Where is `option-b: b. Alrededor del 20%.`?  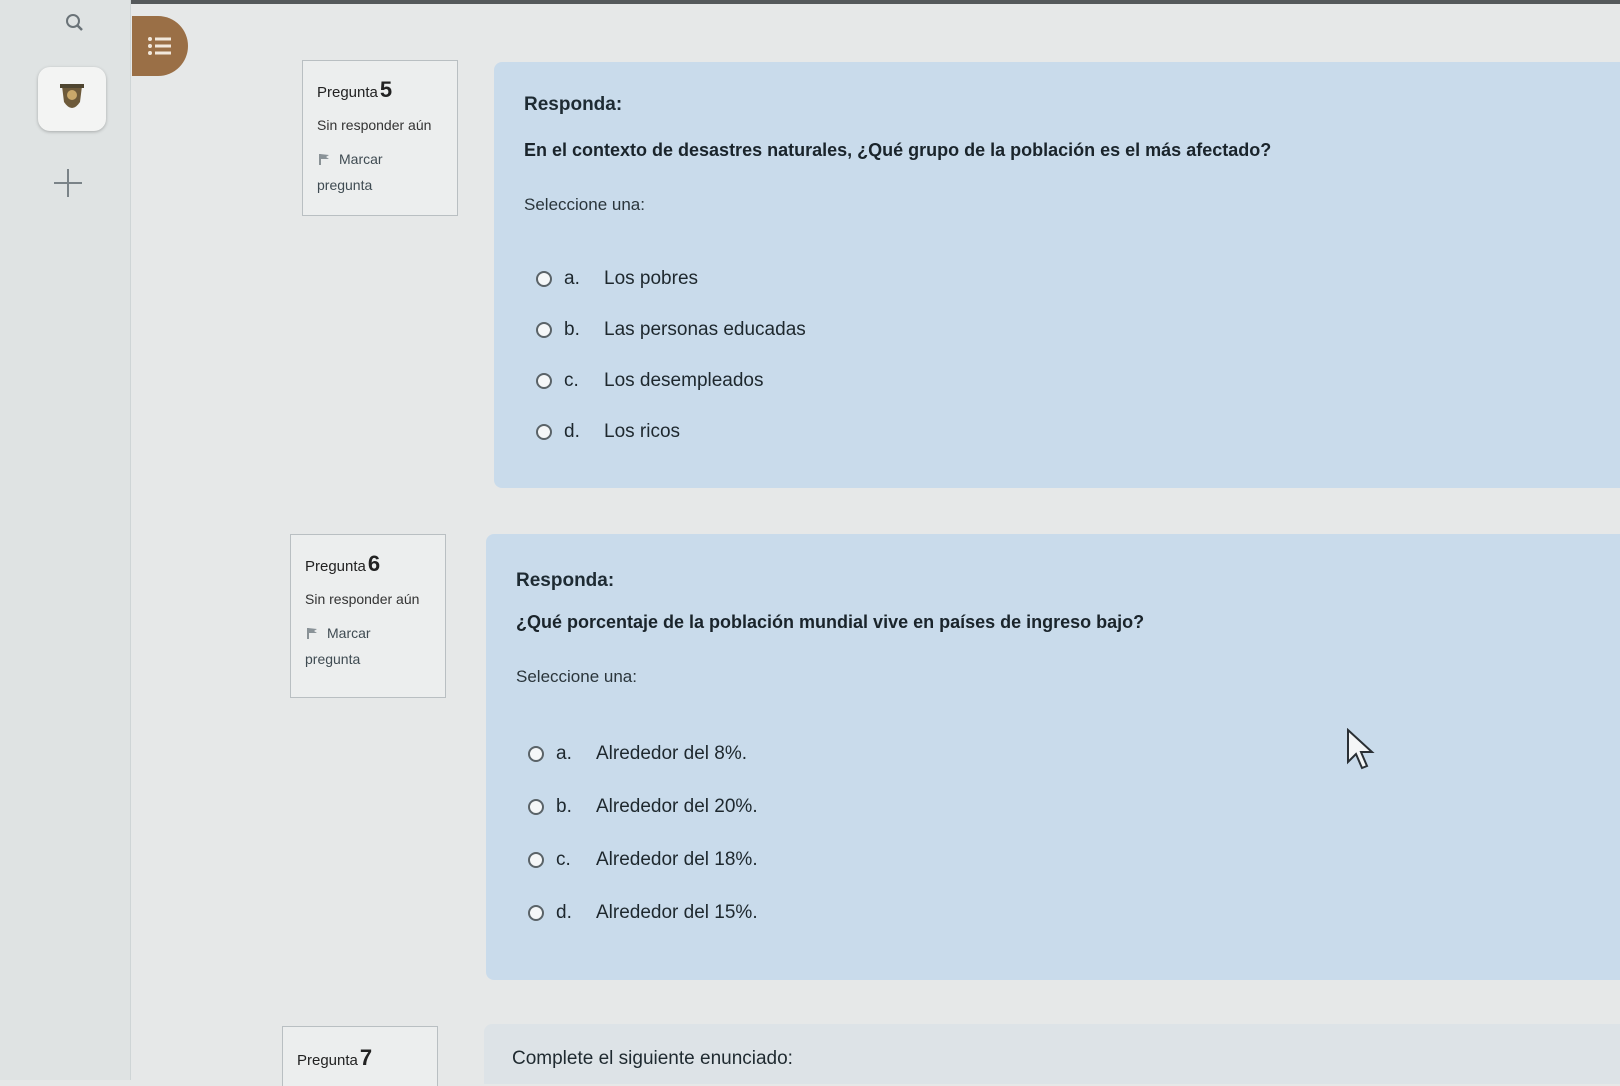
option-b: b. Alrededor del 20%. is located at coordinates (1074, 806).